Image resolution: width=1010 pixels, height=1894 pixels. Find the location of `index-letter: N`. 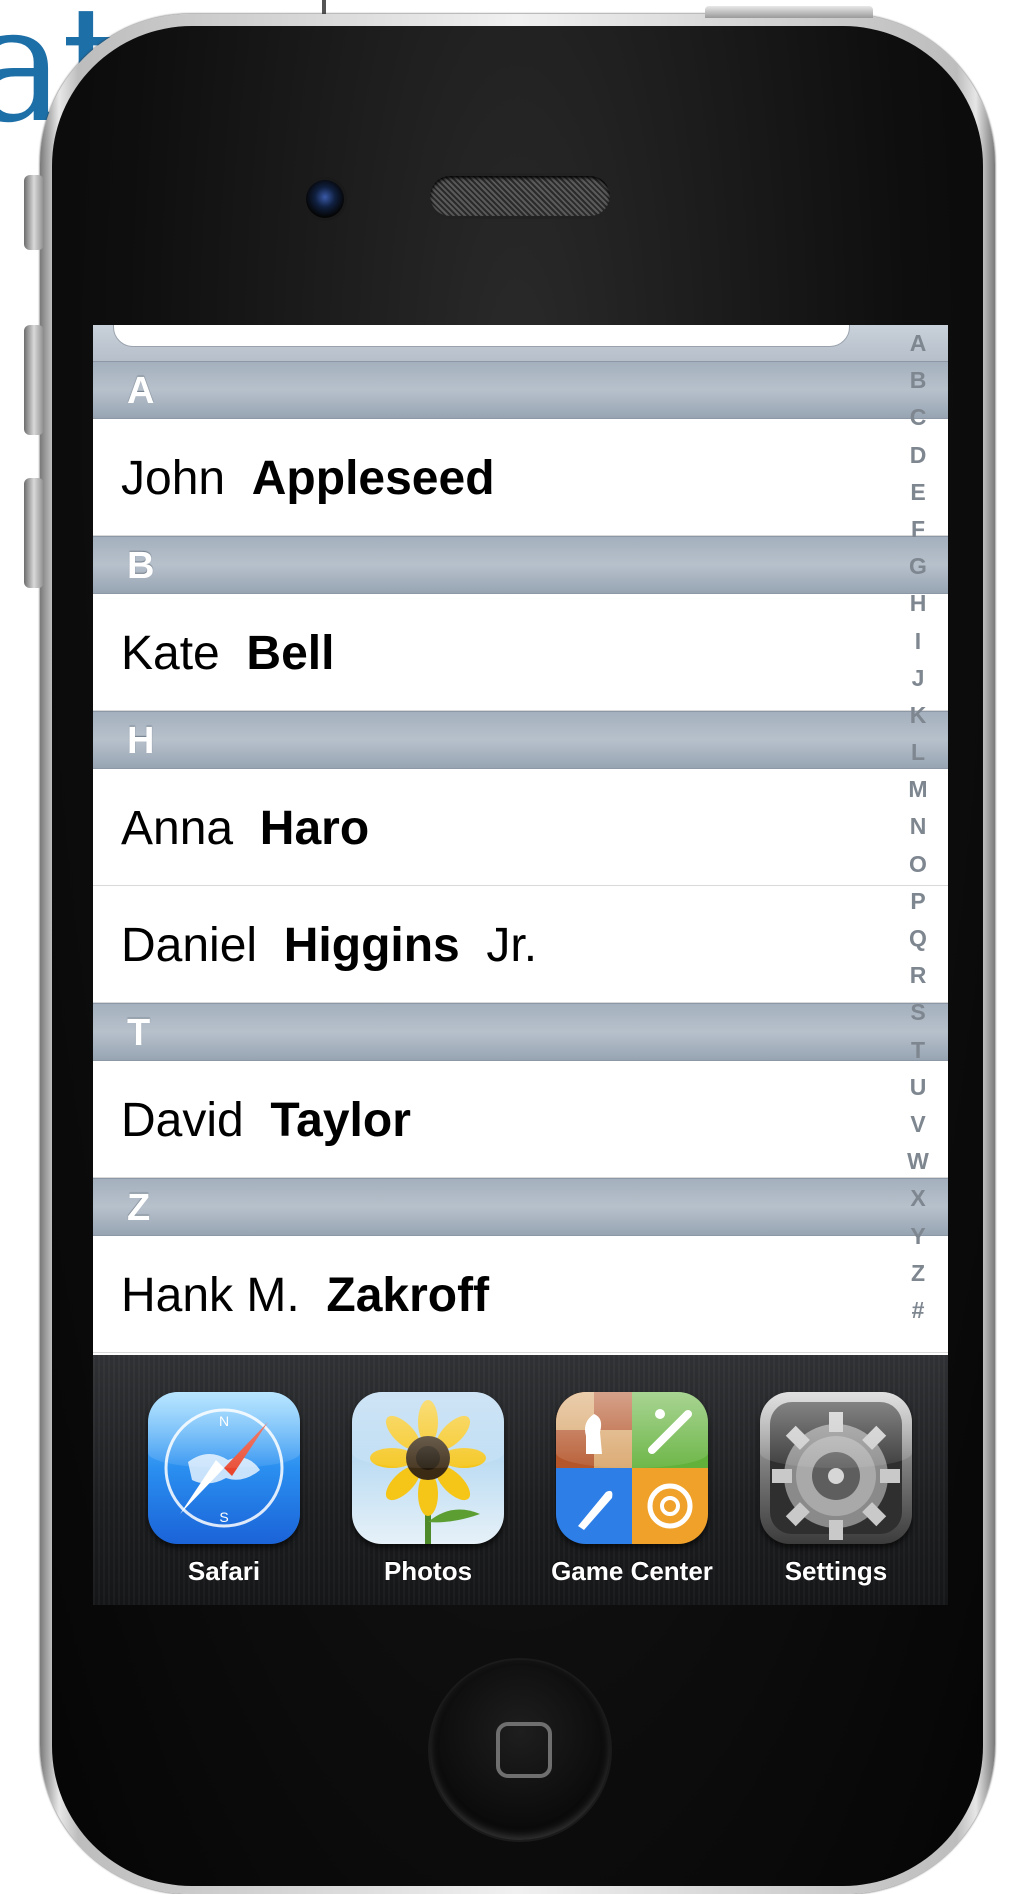

index-letter: N is located at coordinates (918, 826).